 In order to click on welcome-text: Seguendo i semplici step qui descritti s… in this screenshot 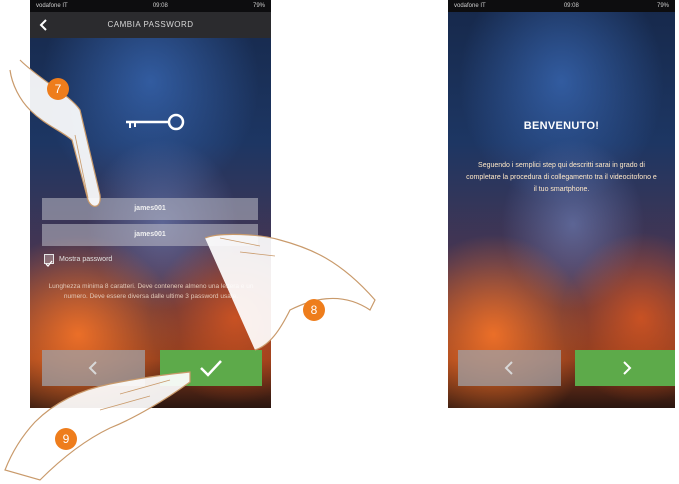, I will do `click(561, 177)`.